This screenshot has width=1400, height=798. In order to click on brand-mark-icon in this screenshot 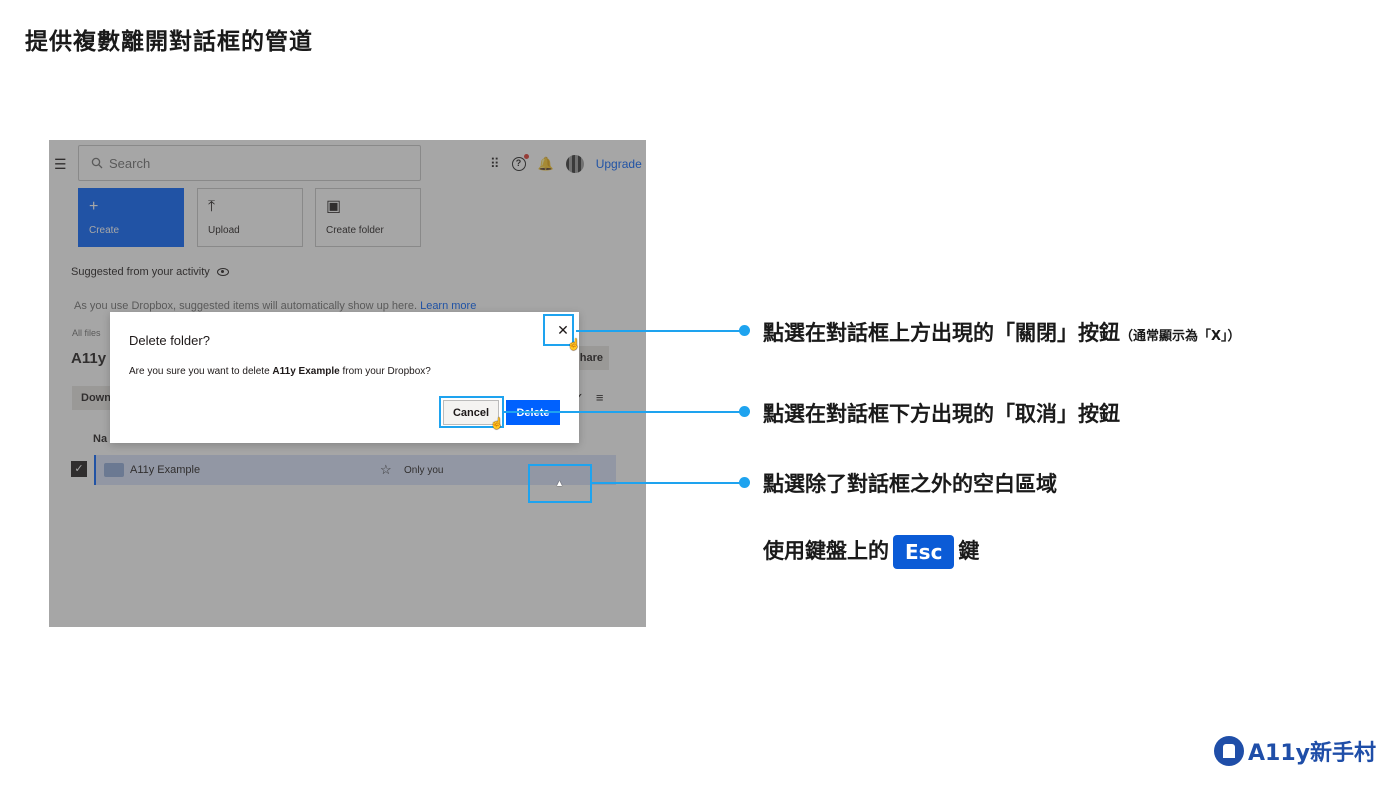, I will do `click(1229, 751)`.